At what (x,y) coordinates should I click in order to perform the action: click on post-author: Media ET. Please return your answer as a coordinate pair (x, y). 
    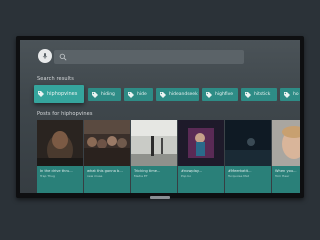
    Looking at the image, I should click on (141, 176).